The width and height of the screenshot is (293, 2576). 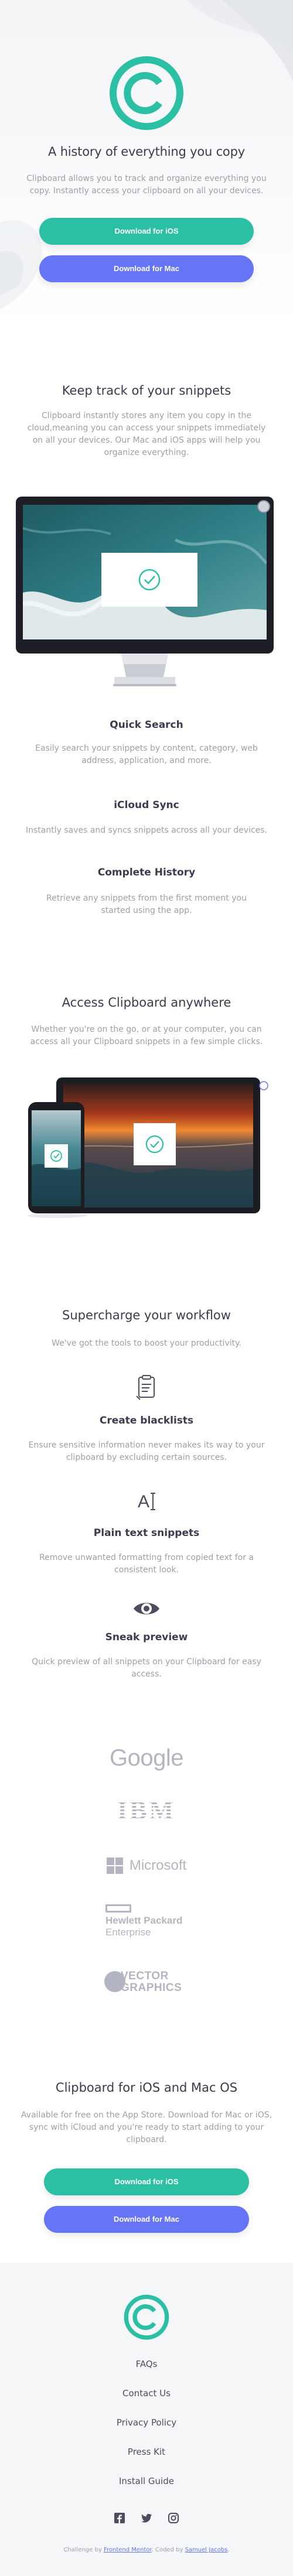 What do you see at coordinates (146, 391) in the screenshot?
I see `snippets-title: Keep track of your snippets` at bounding box center [146, 391].